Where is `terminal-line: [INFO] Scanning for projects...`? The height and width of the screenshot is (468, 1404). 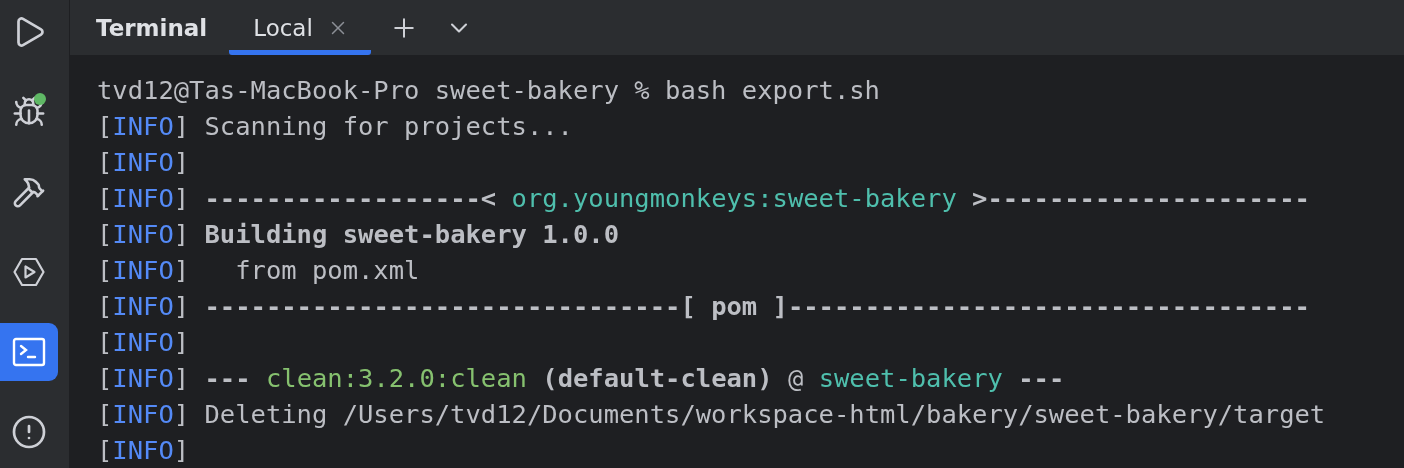
terminal-line: [INFO] Scanning for projects... is located at coordinates (335, 126).